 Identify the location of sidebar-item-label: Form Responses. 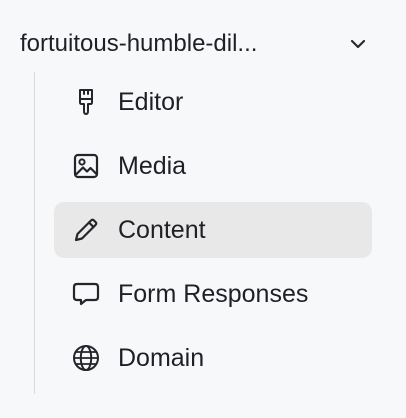
(213, 294).